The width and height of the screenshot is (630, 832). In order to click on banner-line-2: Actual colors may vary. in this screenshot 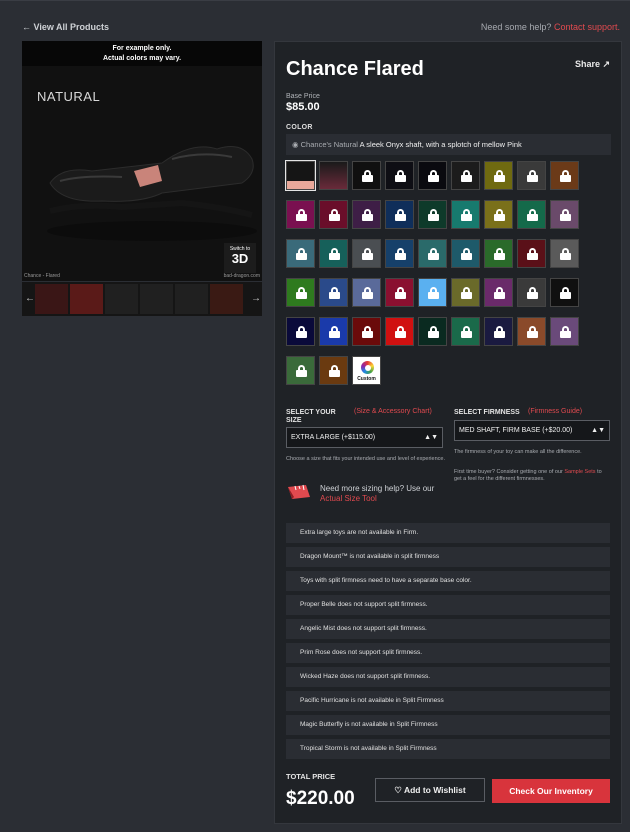, I will do `click(142, 58)`.